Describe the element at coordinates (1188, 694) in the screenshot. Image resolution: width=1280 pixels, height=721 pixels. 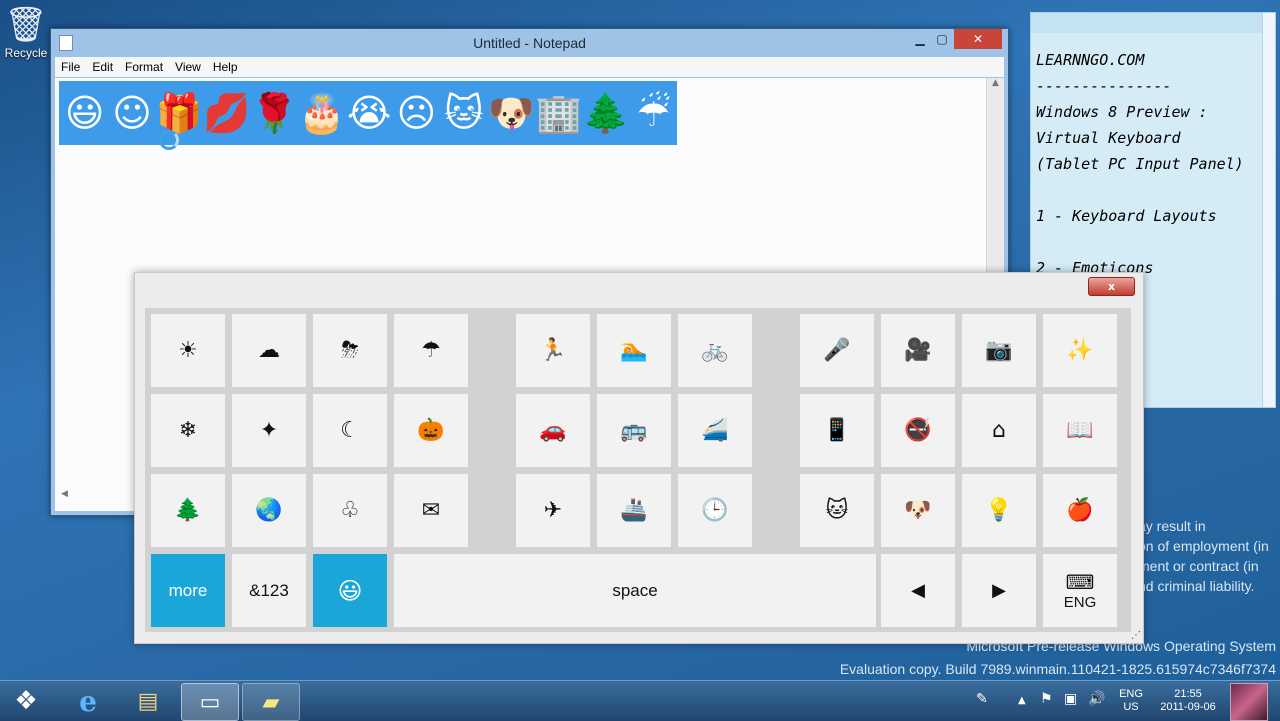
I see `clock-time: 21:55` at that location.